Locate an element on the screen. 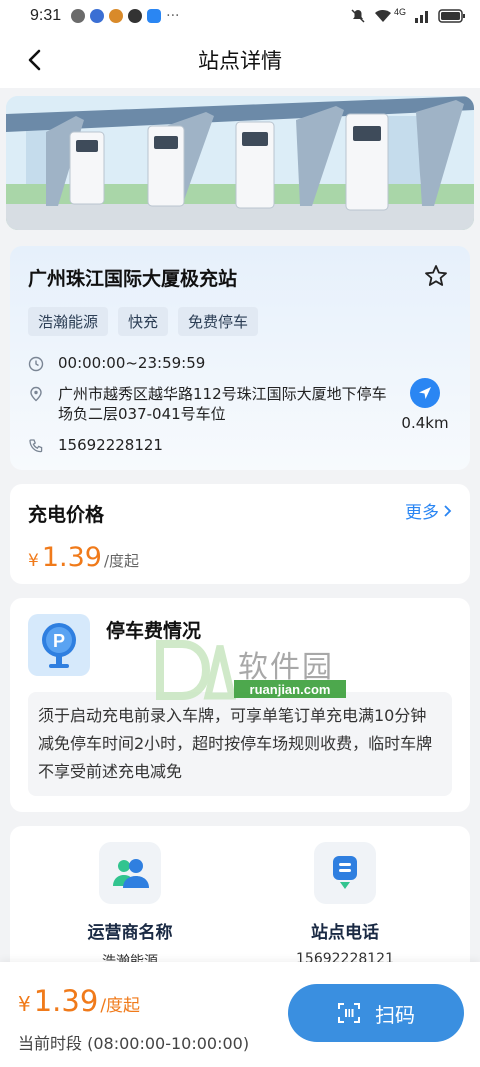  station-tag: 免费停车 is located at coordinates (218, 321).